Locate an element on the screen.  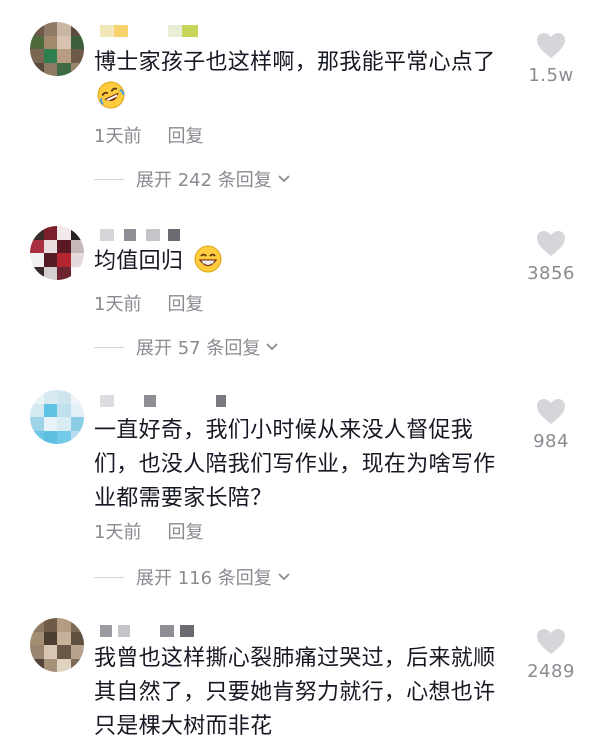
expand-replies-label: 展开 57 条回复 is located at coordinates (198, 348).